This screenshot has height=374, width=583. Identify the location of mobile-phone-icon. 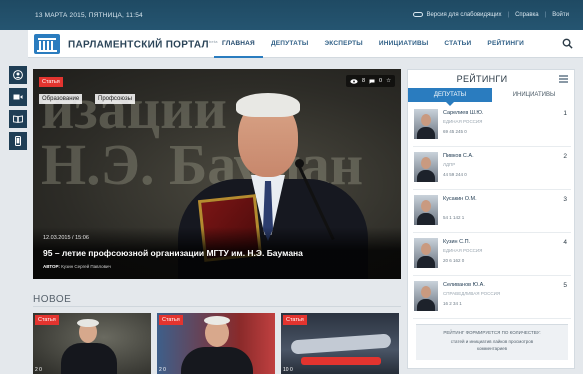
(18, 141).